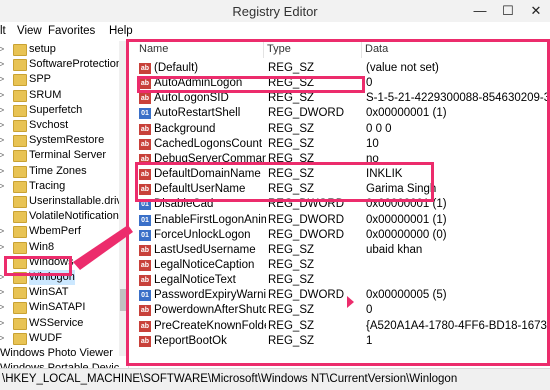 Image resolution: width=550 pixels, height=390 pixels. Describe the element at coordinates (213, 266) in the screenshot. I see `annotation-arrows` at that location.